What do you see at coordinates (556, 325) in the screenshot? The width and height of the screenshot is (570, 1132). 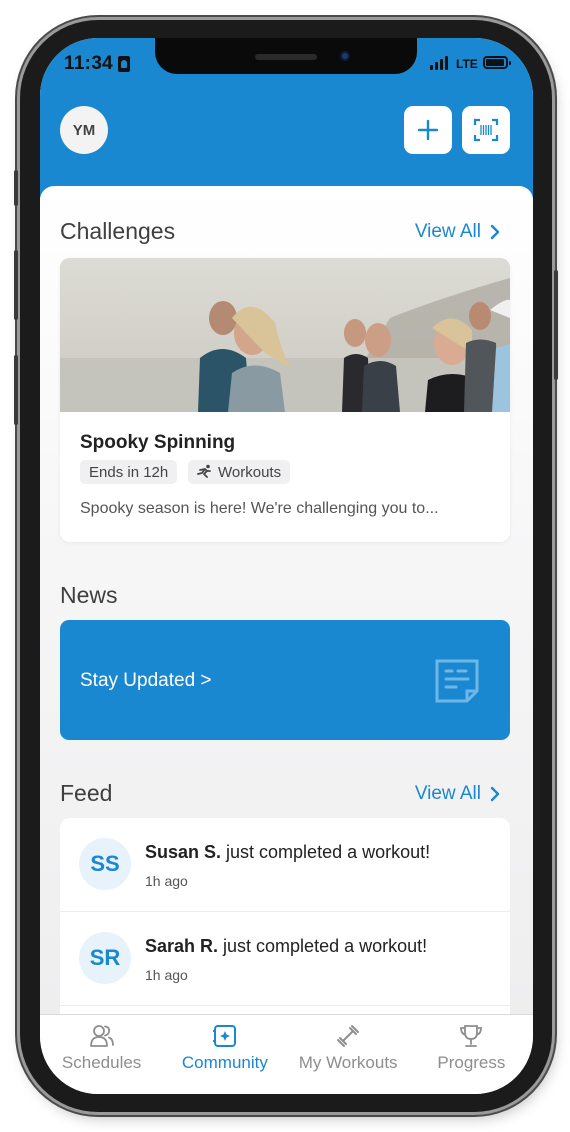 I see `power-button` at bounding box center [556, 325].